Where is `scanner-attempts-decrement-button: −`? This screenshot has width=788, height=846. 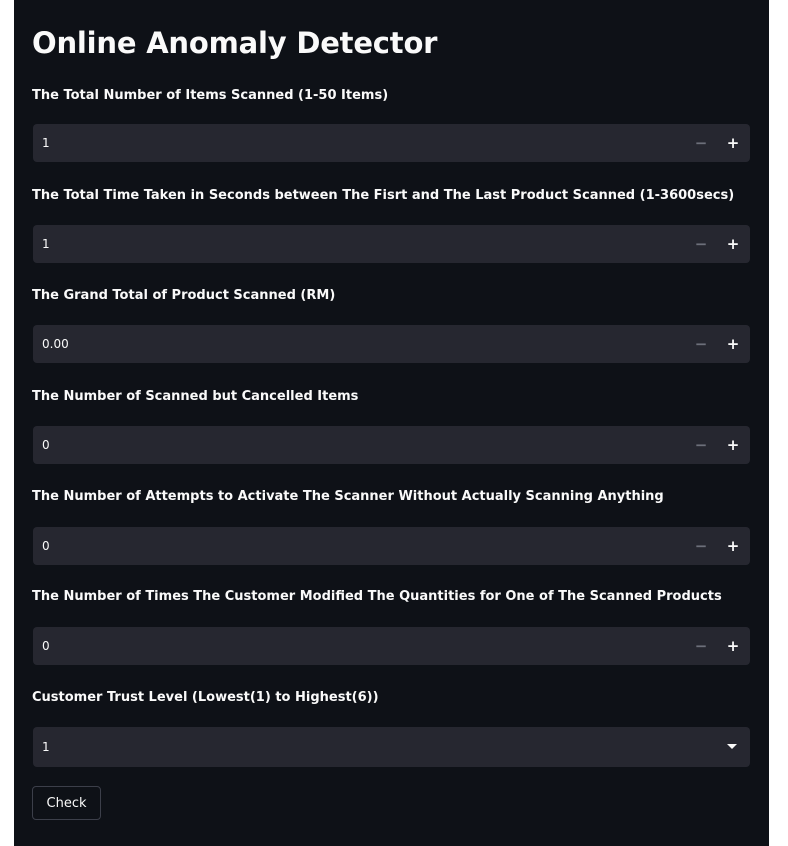 scanner-attempts-decrement-button: − is located at coordinates (701, 546).